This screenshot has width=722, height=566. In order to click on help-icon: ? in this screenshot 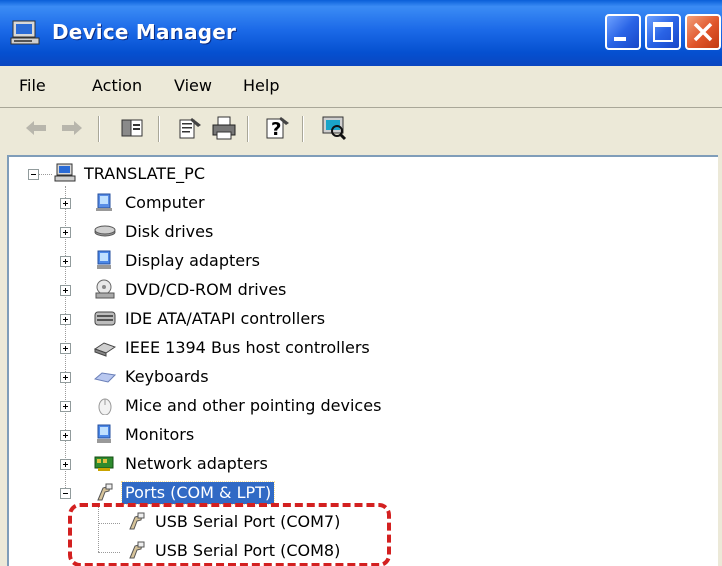, I will do `click(277, 128)`.